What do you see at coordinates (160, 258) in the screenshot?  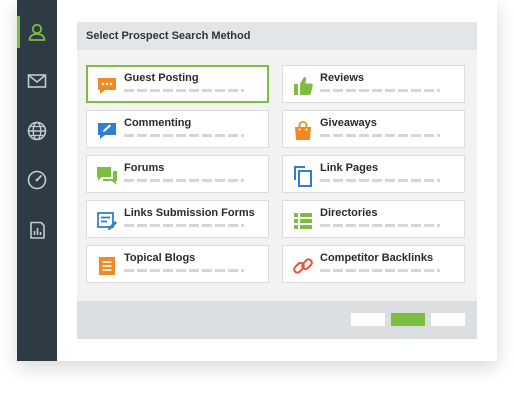 I see `method-label: Topical Blogs` at bounding box center [160, 258].